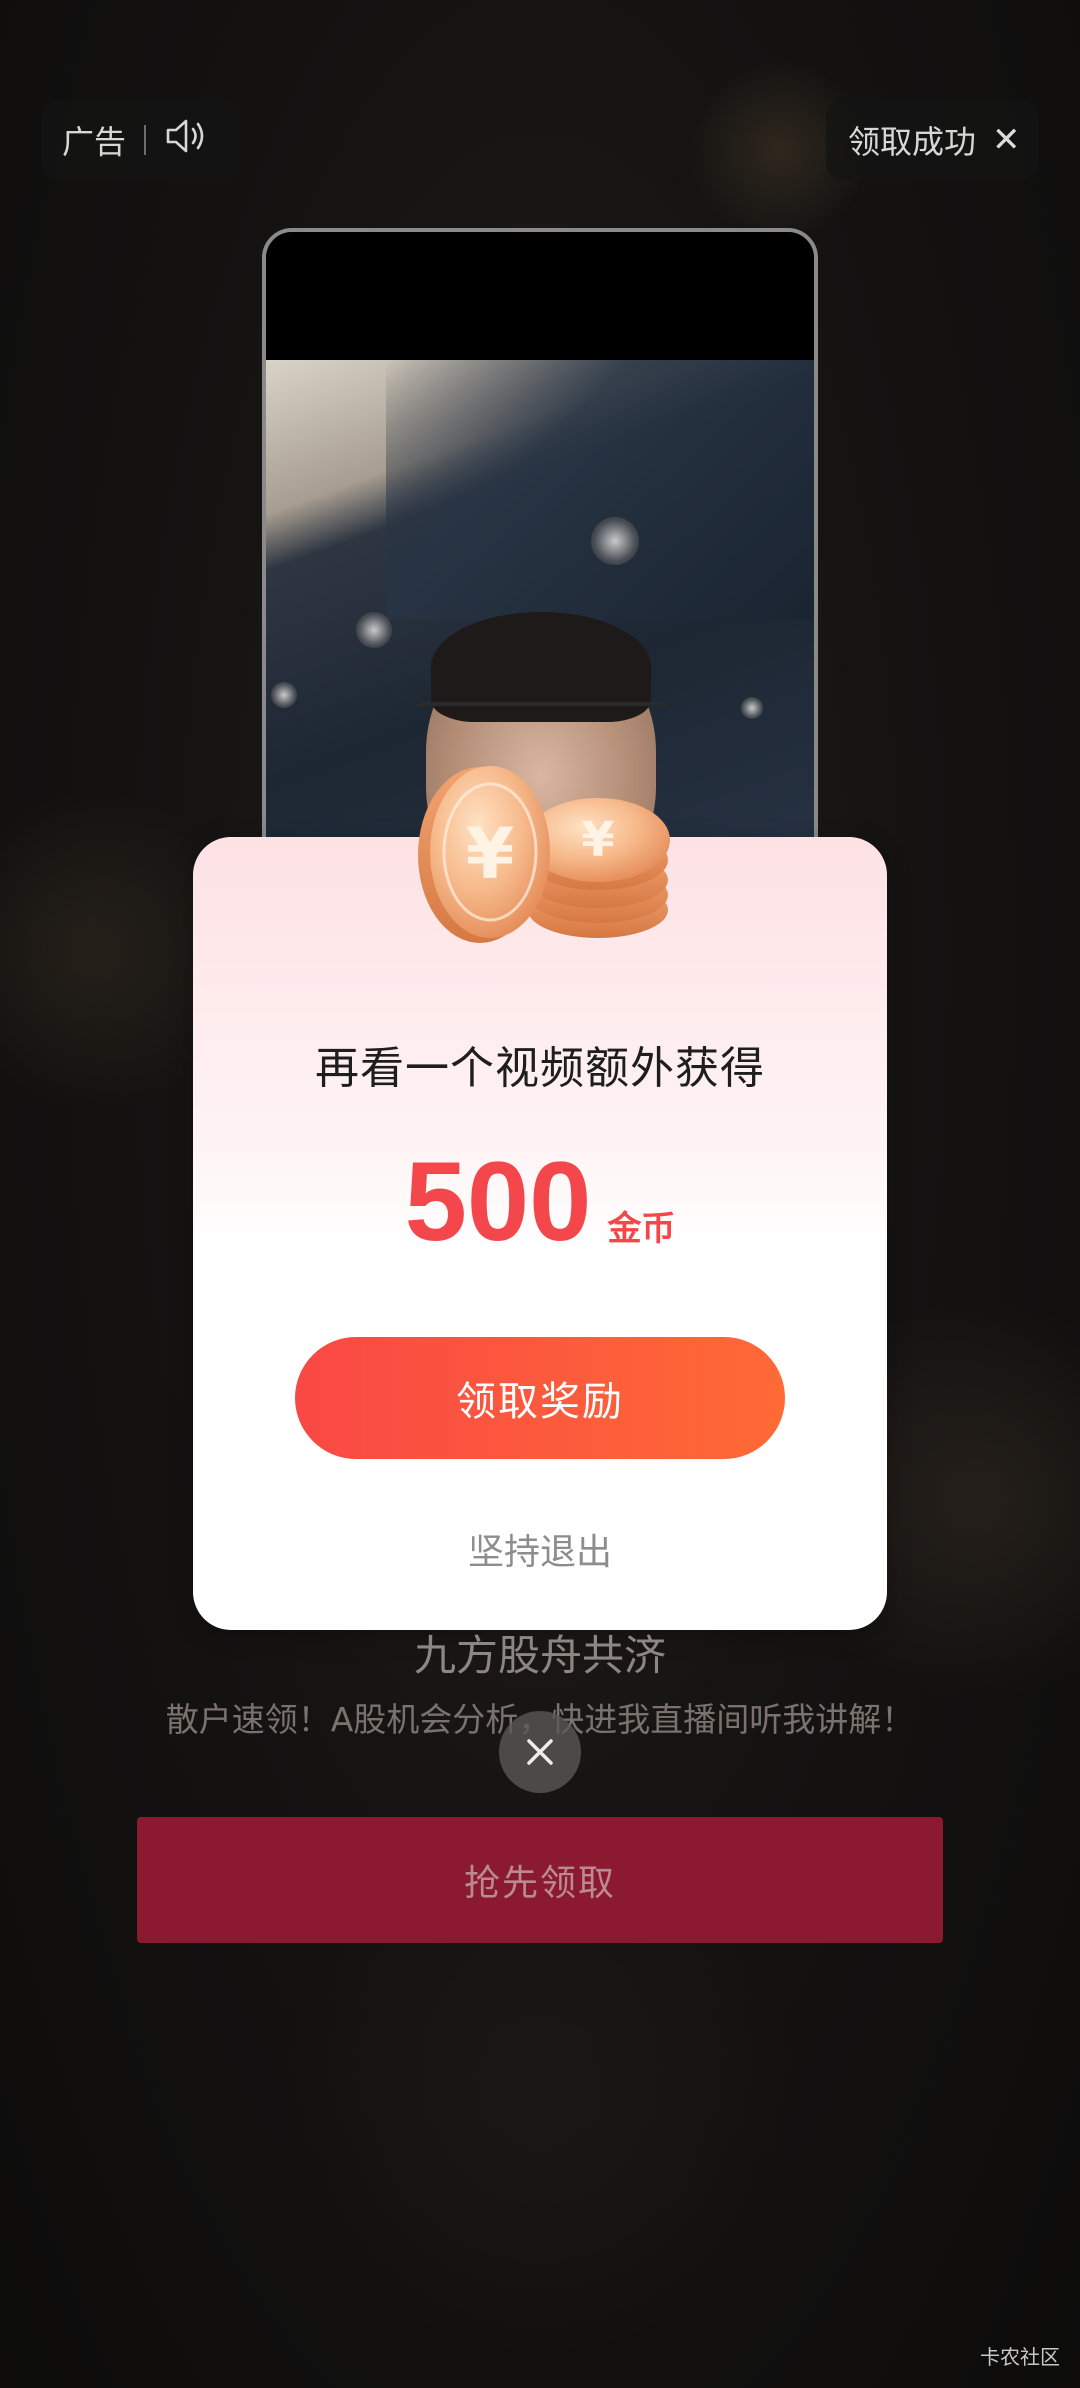 The width and height of the screenshot is (1080, 2388). Describe the element at coordinates (540, 1068) in the screenshot. I see `dialog-title: 再看一个视频额外获得` at that location.